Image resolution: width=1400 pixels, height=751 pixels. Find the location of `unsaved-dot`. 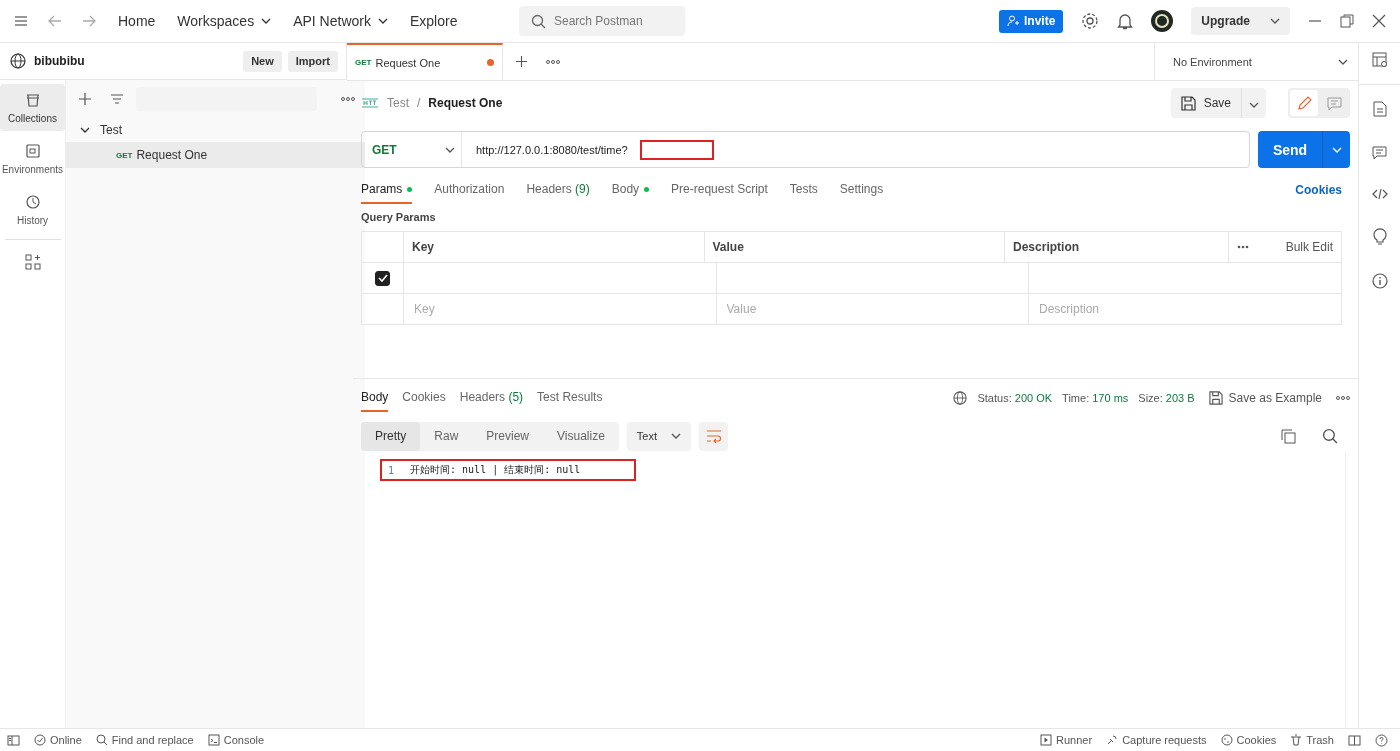

unsaved-dot is located at coordinates (490, 62).